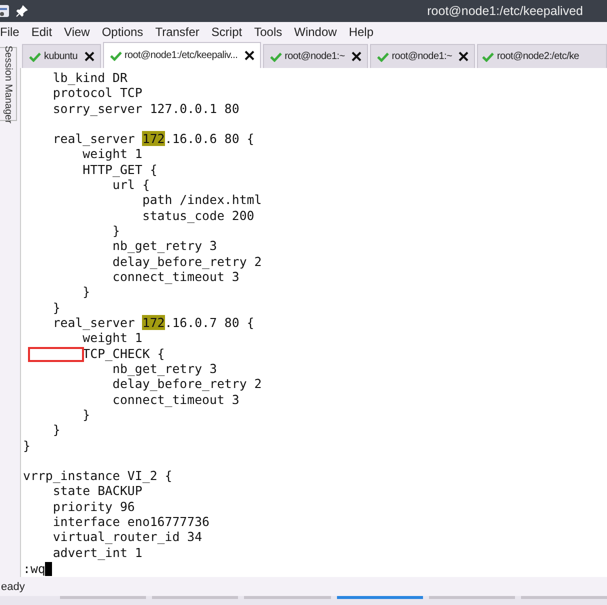  Describe the element at coordinates (5, 11) in the screenshot. I see `app-icon` at that location.